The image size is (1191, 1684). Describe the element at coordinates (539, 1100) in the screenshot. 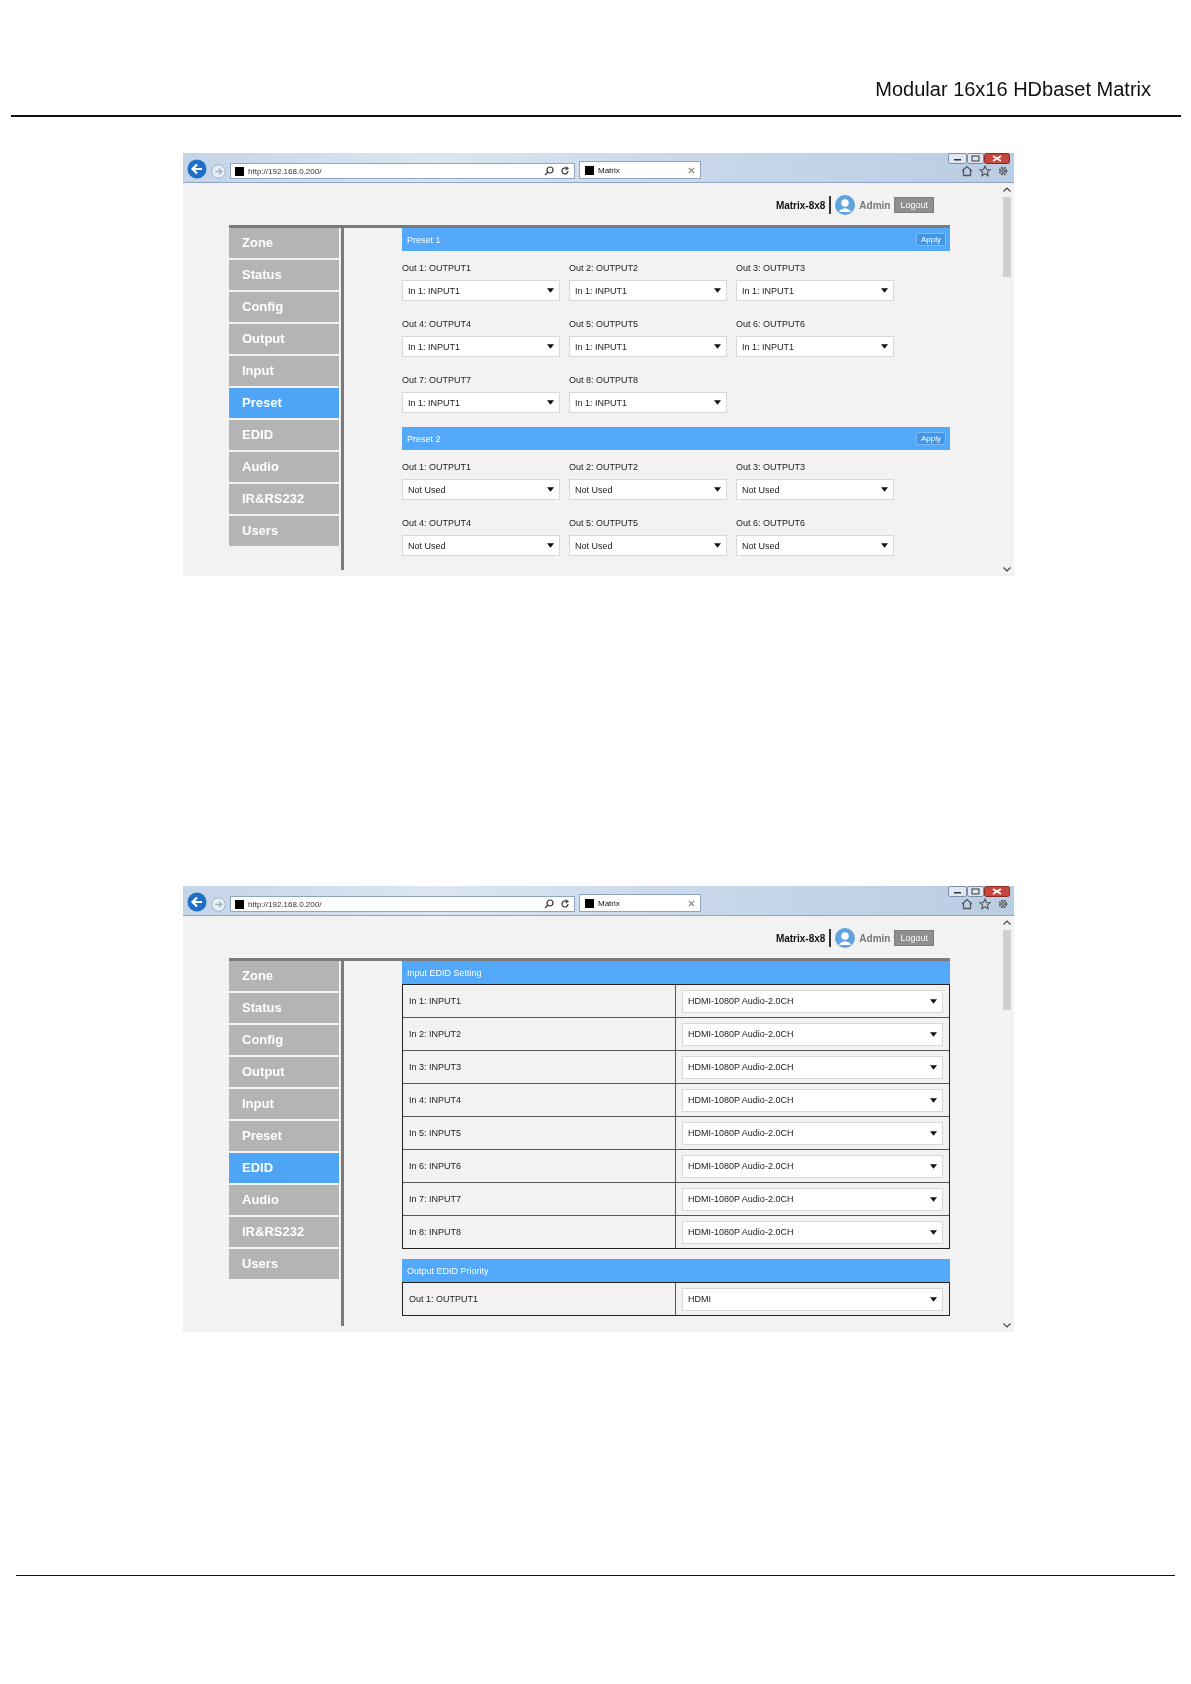

I see `table-cell: In 4: INPUT4` at that location.